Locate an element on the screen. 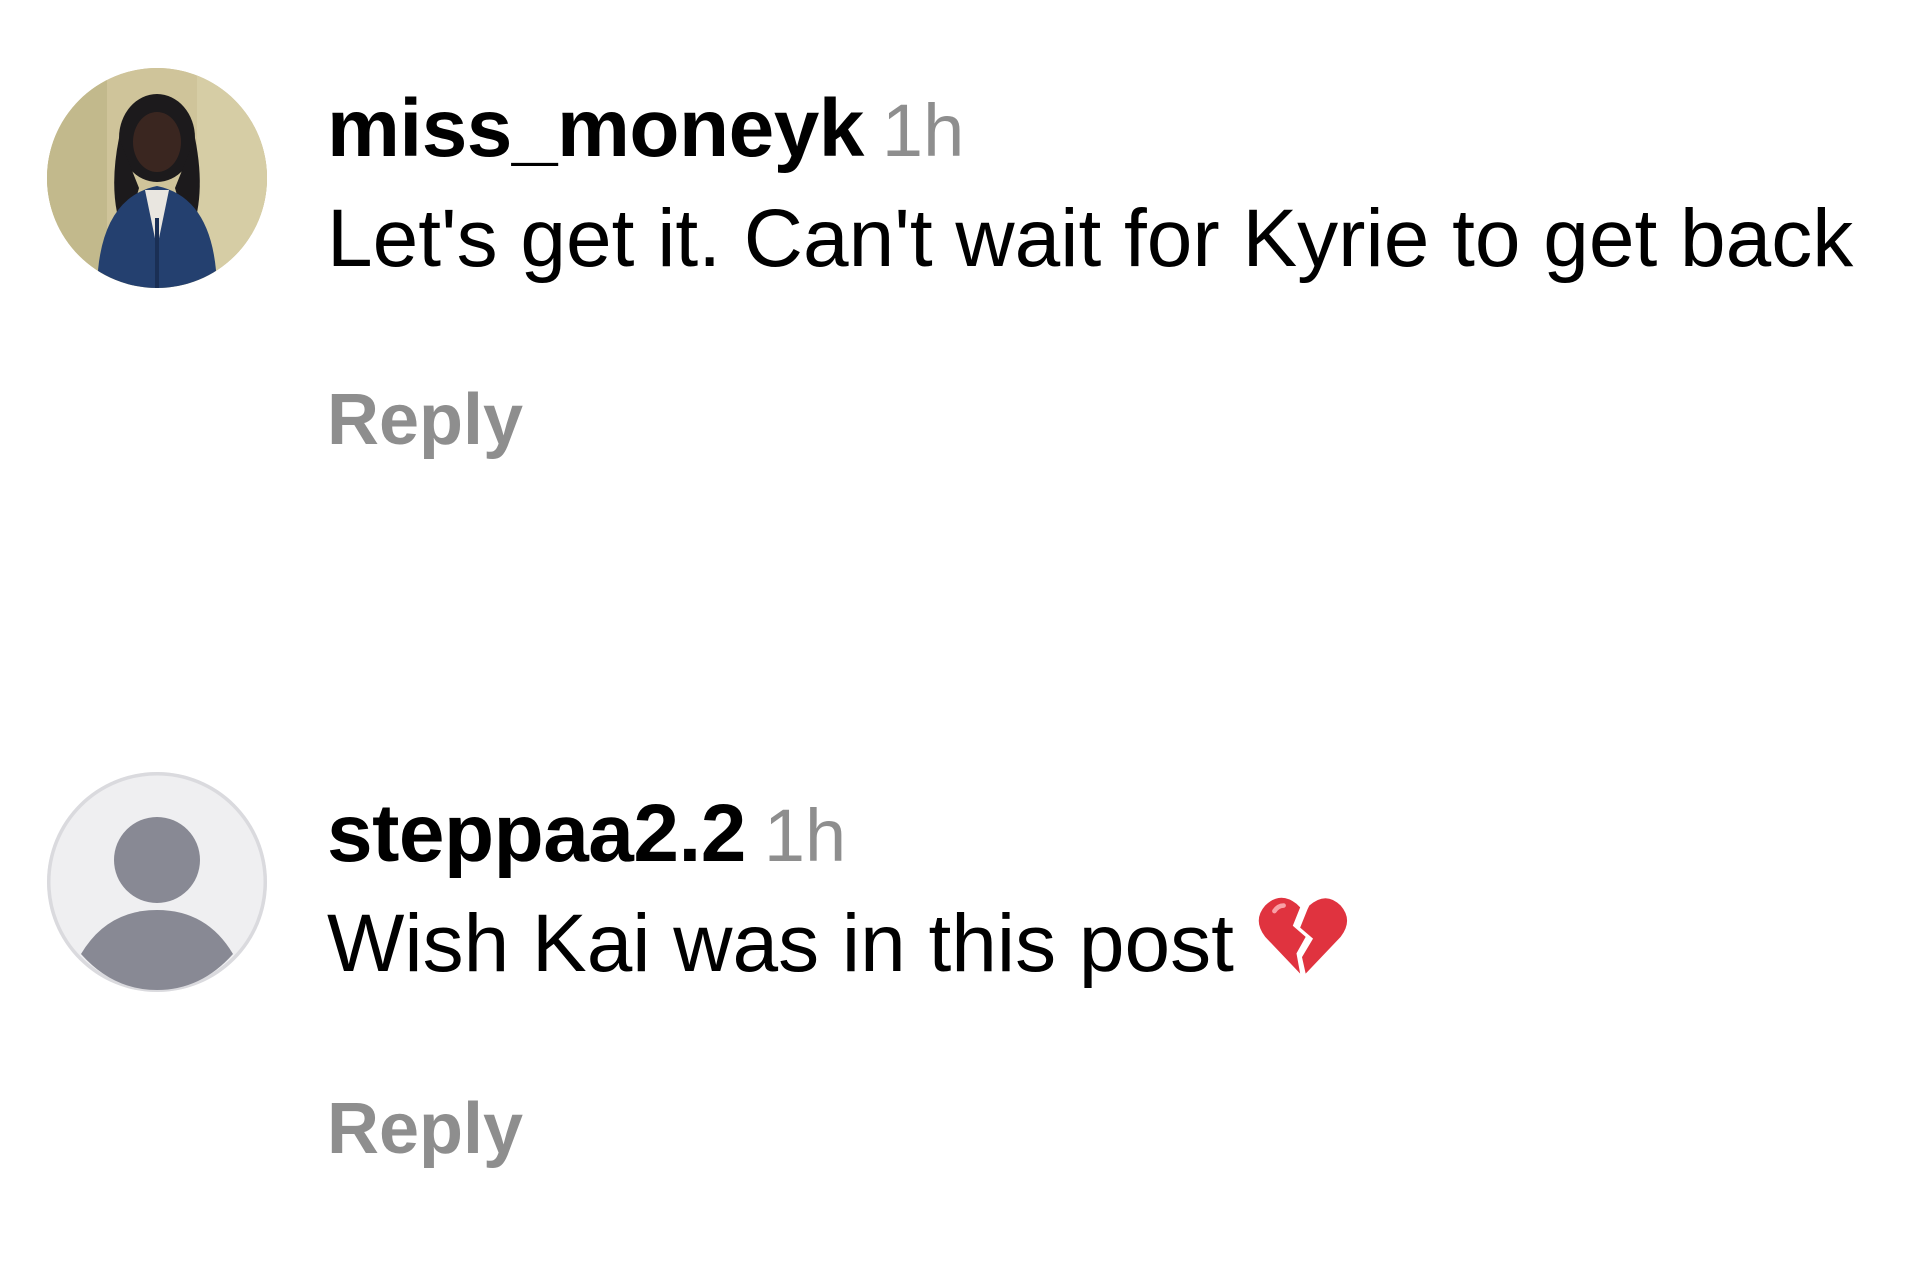 This screenshot has height=1280, width=1920. profile-photo-icon is located at coordinates (157, 178).